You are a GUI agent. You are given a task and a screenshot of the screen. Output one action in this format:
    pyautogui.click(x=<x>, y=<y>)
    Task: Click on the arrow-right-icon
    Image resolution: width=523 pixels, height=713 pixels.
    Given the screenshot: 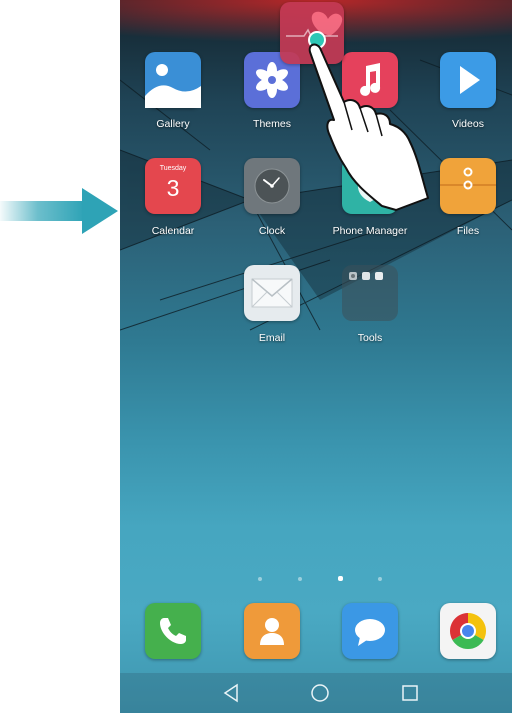 What is the action you would take?
    pyautogui.click(x=59, y=211)
    